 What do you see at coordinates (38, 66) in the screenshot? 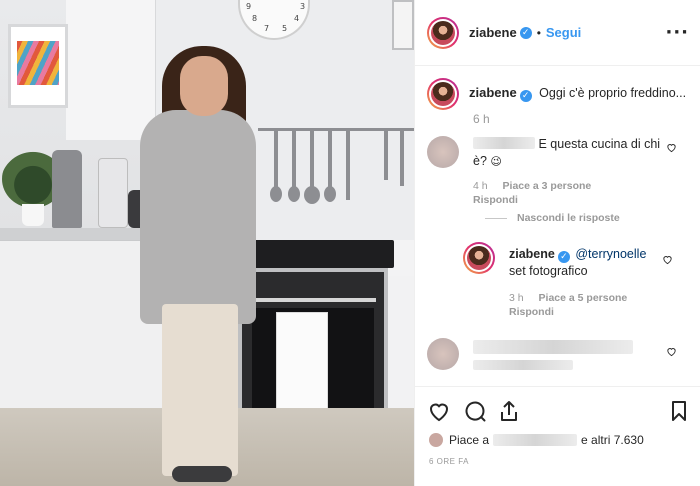
I see `wall-poster` at bounding box center [38, 66].